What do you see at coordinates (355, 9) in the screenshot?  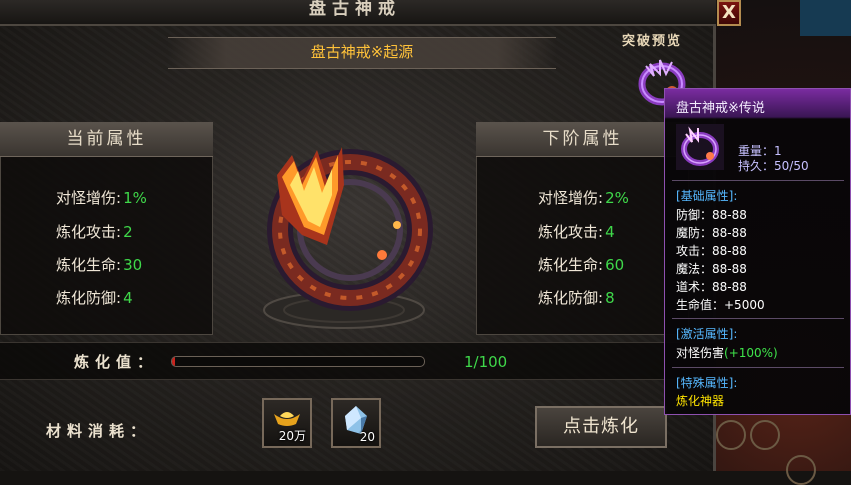 I see `window-title: 盘古神戒` at bounding box center [355, 9].